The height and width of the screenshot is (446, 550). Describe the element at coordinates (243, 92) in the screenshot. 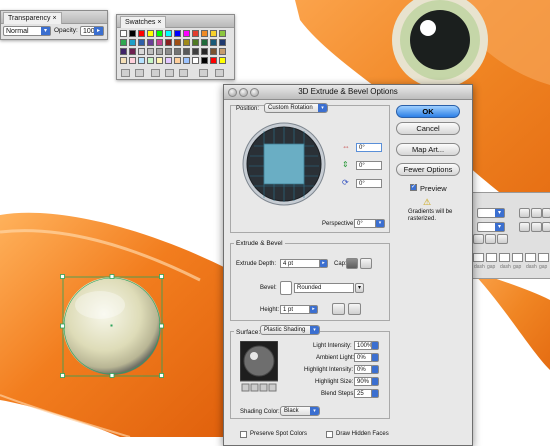

I see `minimize-window-icon` at that location.